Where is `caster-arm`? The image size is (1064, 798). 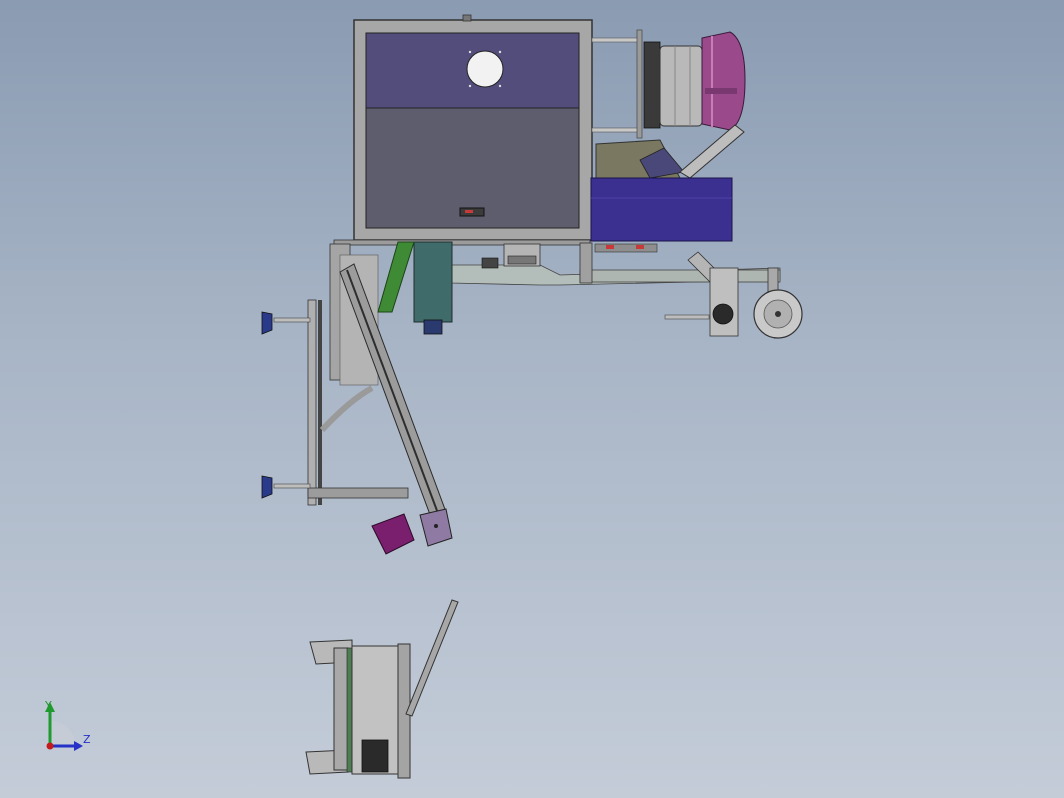
caster-arm is located at coordinates (733, 295).